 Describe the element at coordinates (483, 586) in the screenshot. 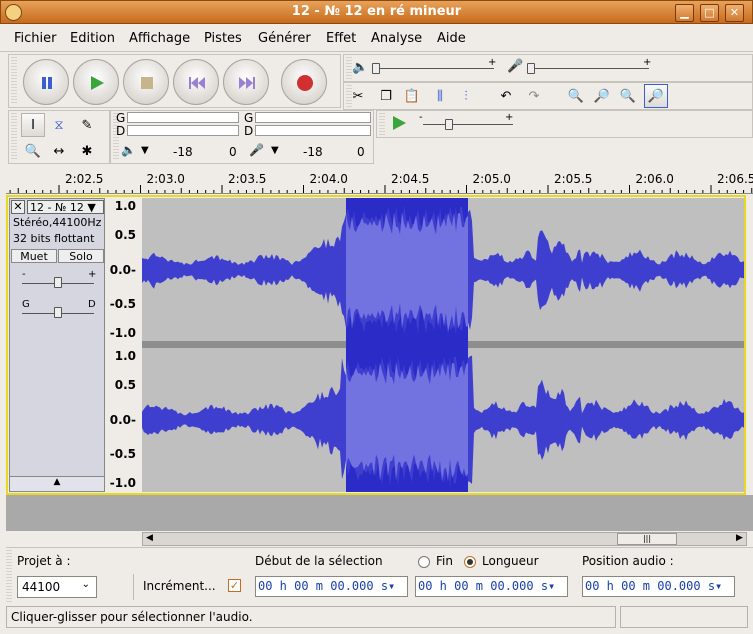

I see `selection-length-value: 00 h 00 m 00.000 s` at that location.